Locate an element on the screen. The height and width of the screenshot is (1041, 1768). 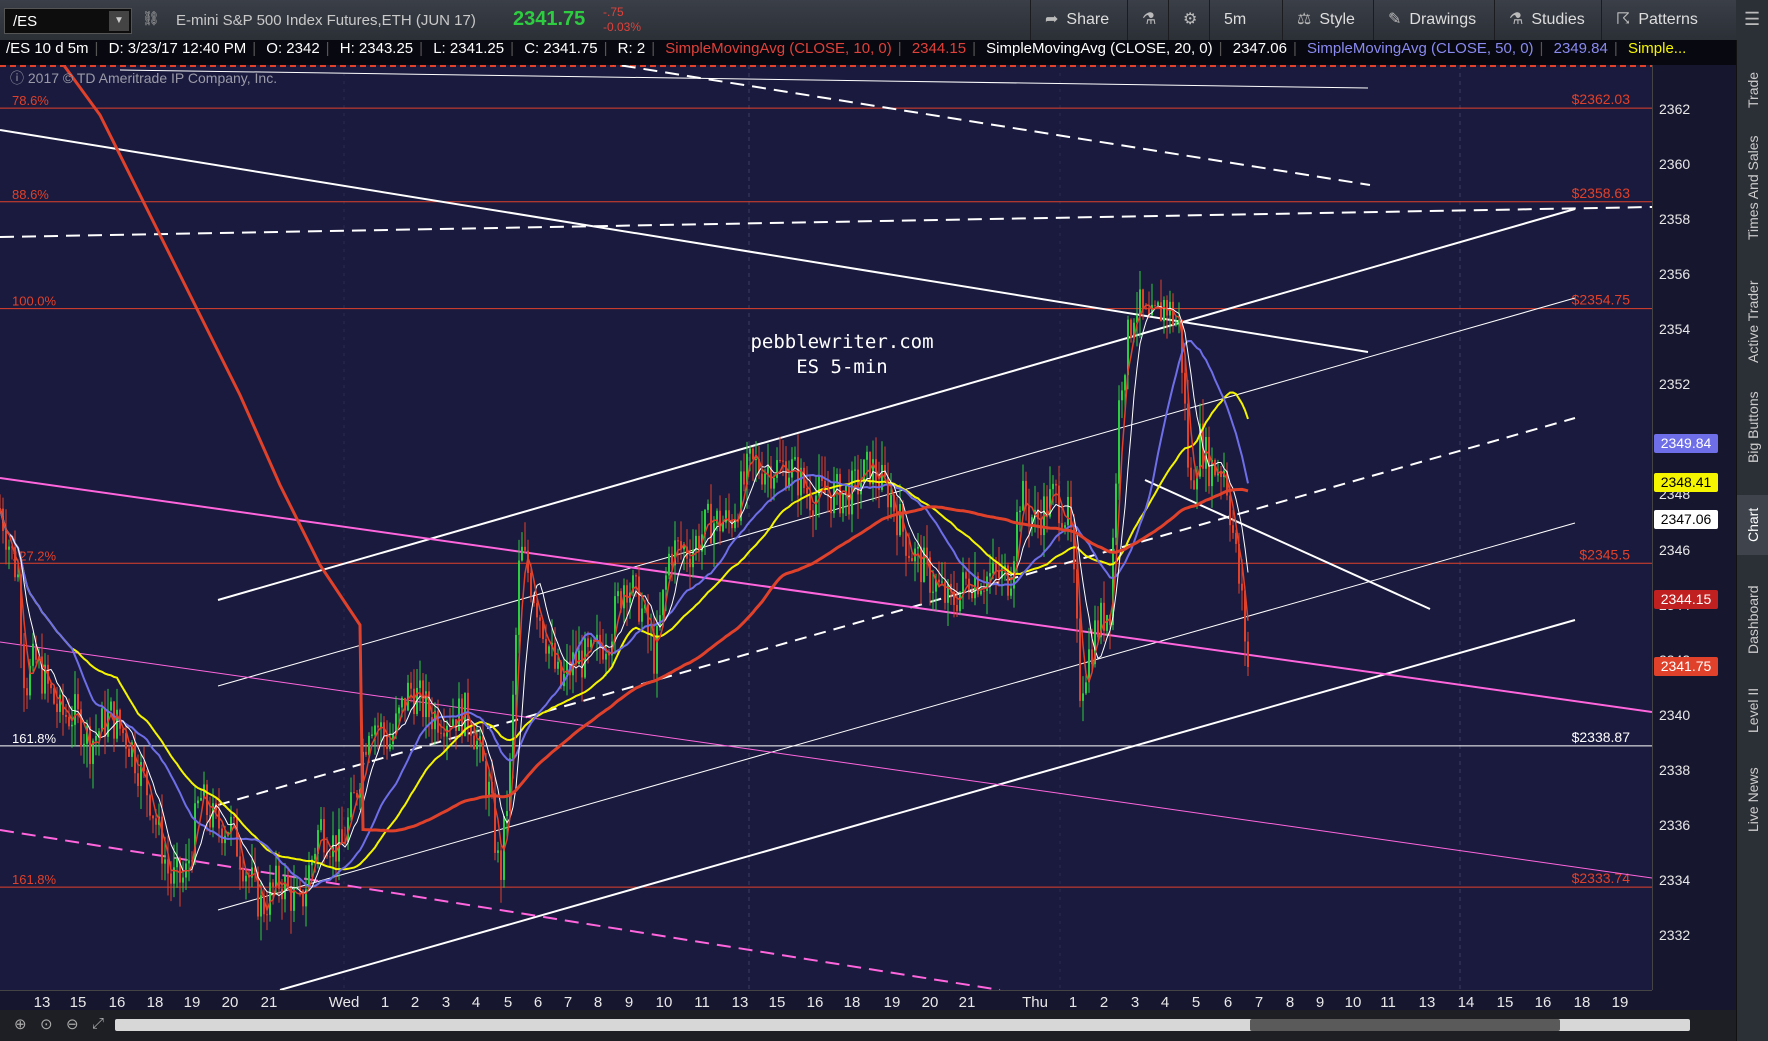
symbol-text: /ES is located at coordinates (25, 21).